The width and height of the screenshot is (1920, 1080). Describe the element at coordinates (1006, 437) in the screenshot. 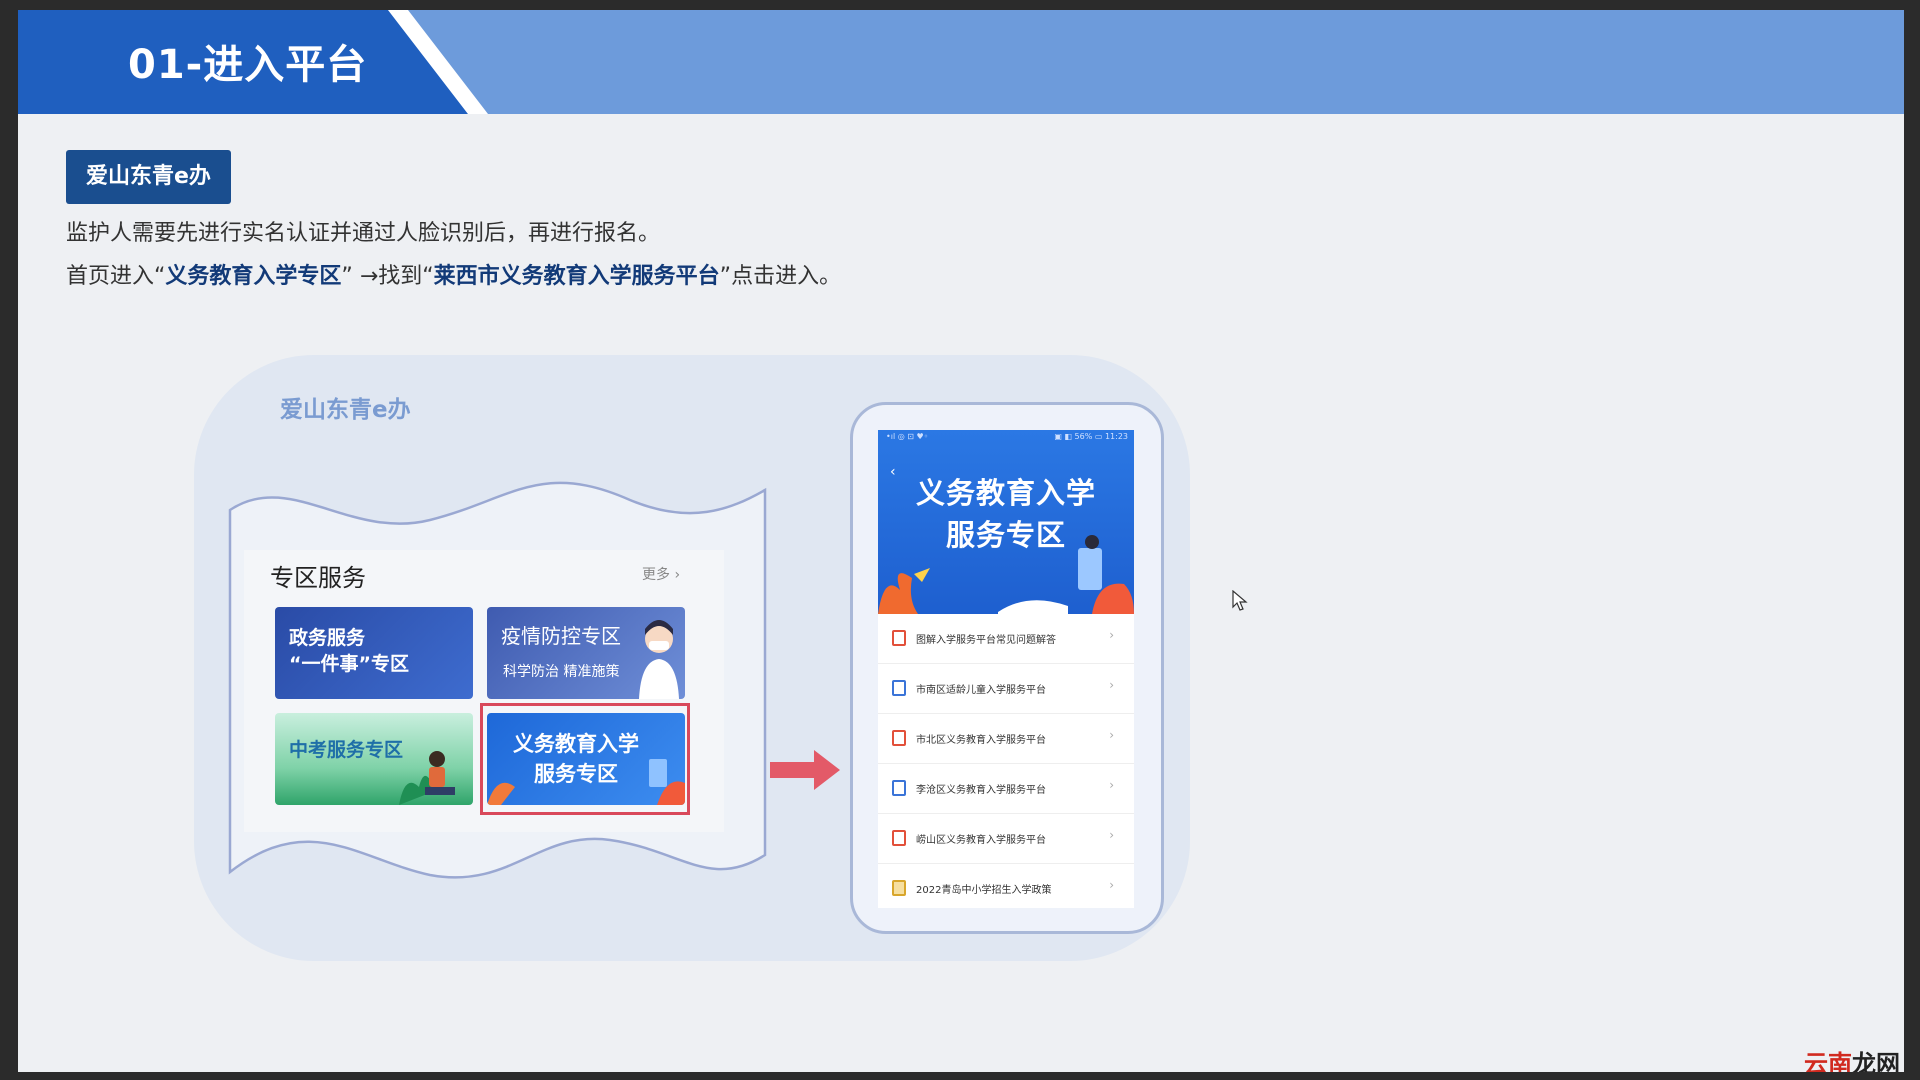

I see `phone-status-bar: •ıl ◎ ⊡ ♥◦ ▣ ◧ 56% ▭ 11:23` at that location.